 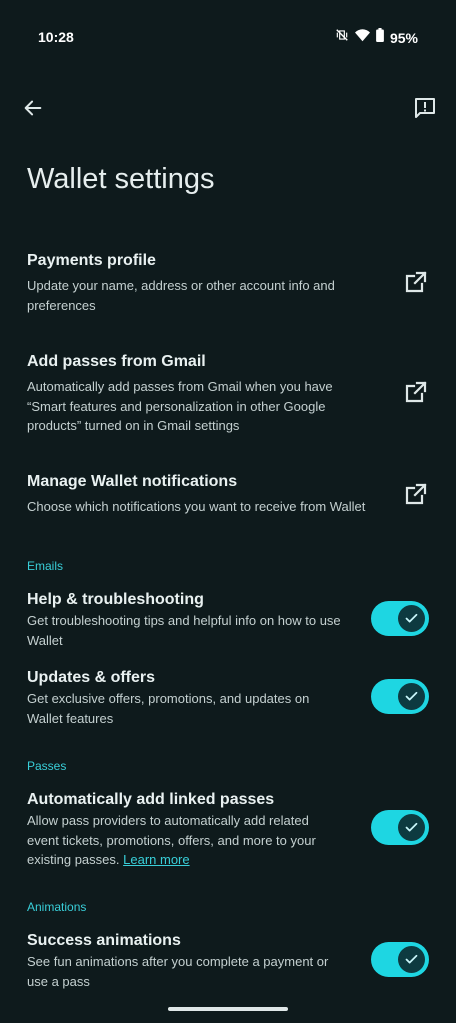 I want to click on status-time: 10:28, so click(x=56, y=37).